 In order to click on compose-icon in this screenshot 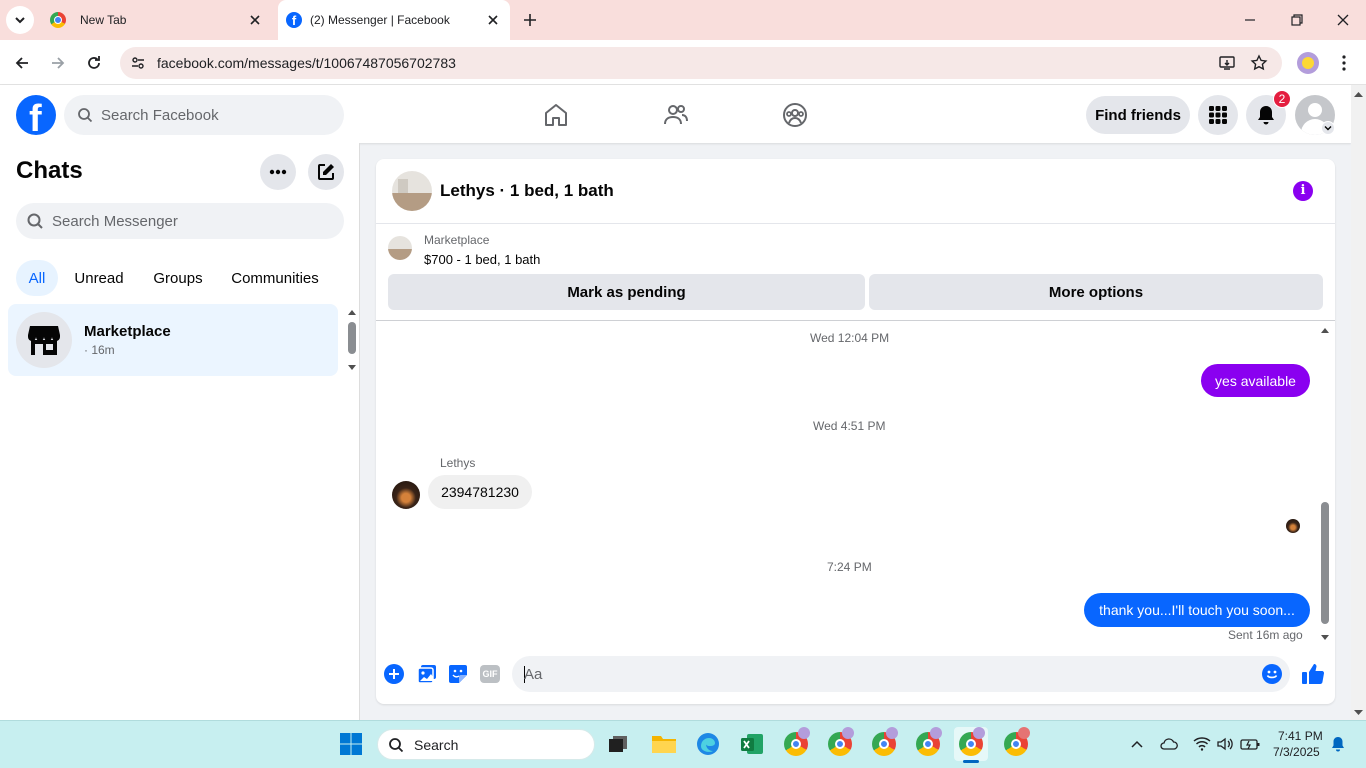, I will do `click(326, 172)`.